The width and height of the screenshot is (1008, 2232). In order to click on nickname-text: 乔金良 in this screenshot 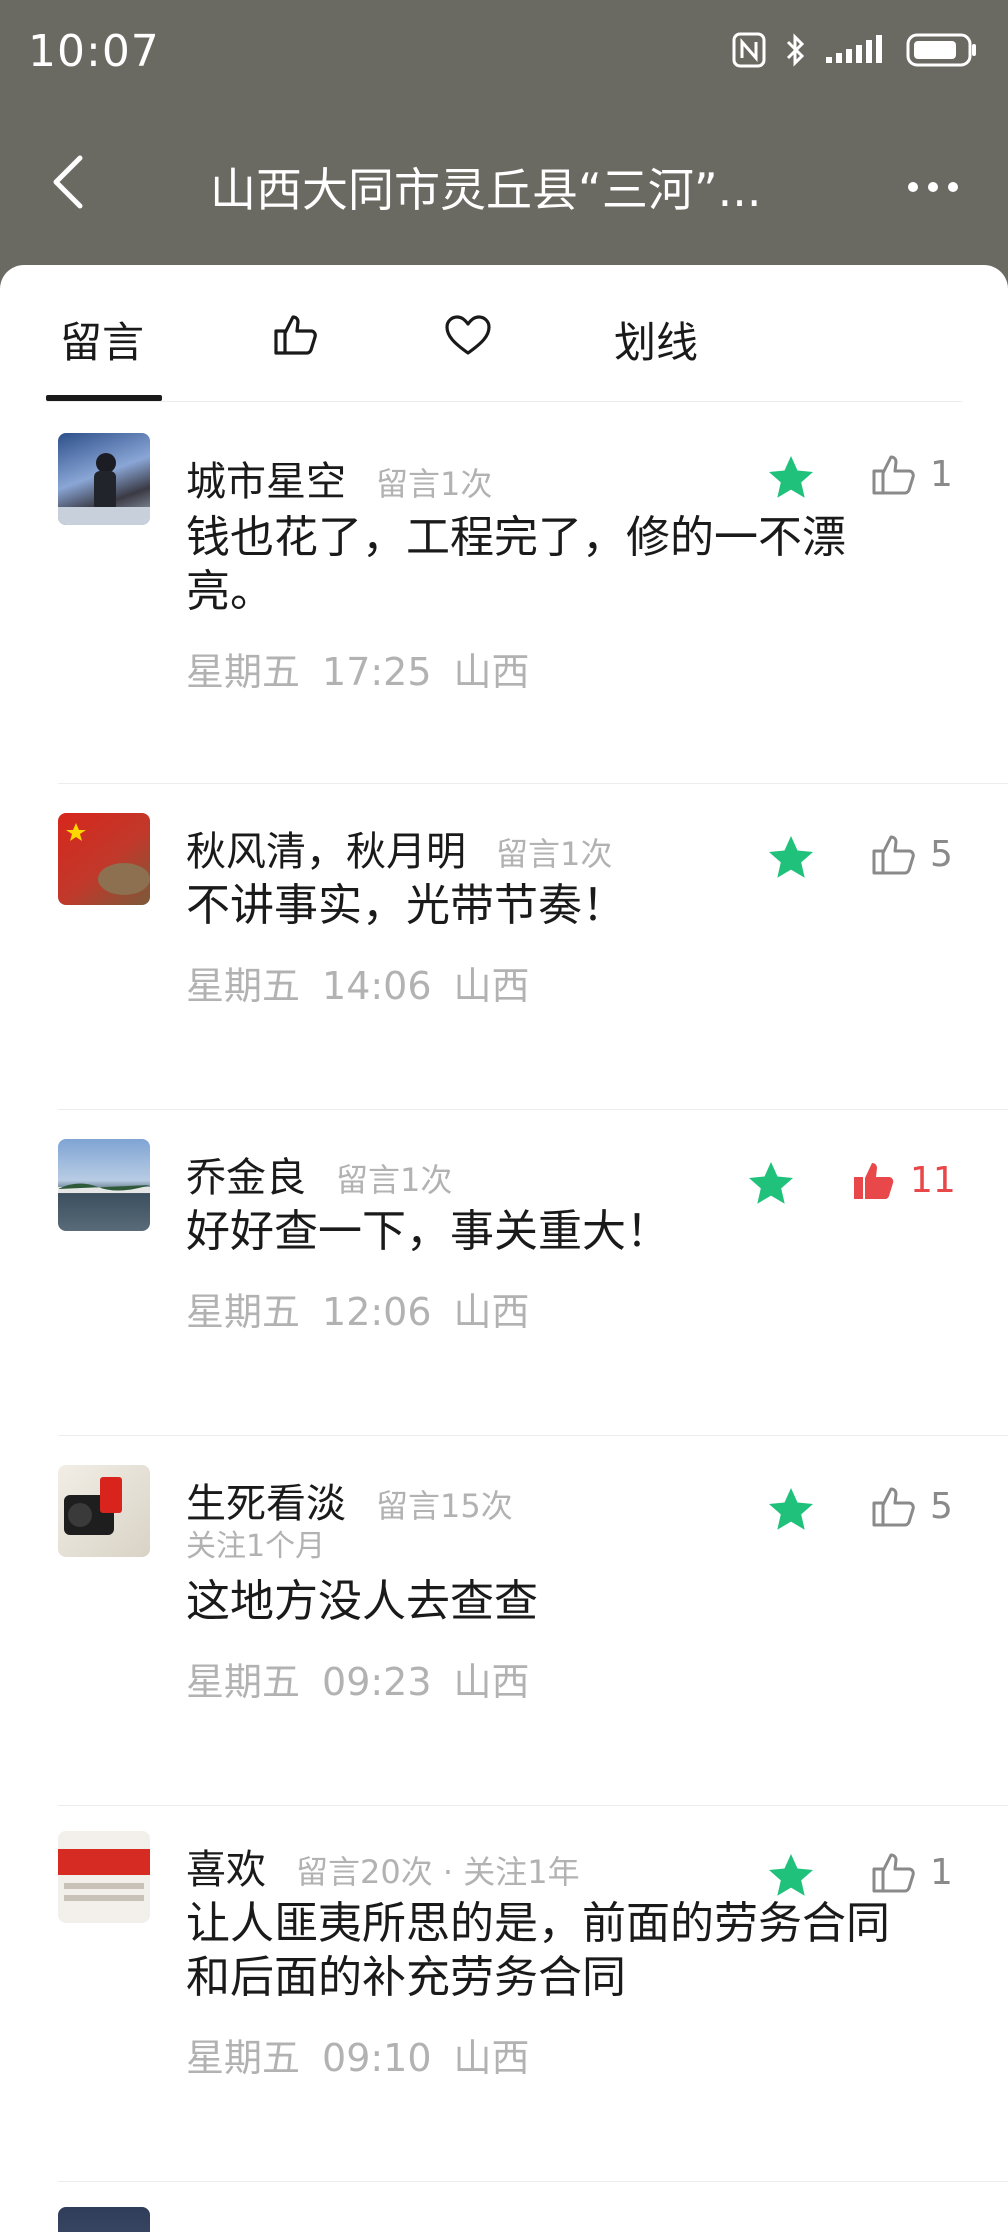, I will do `click(246, 1178)`.